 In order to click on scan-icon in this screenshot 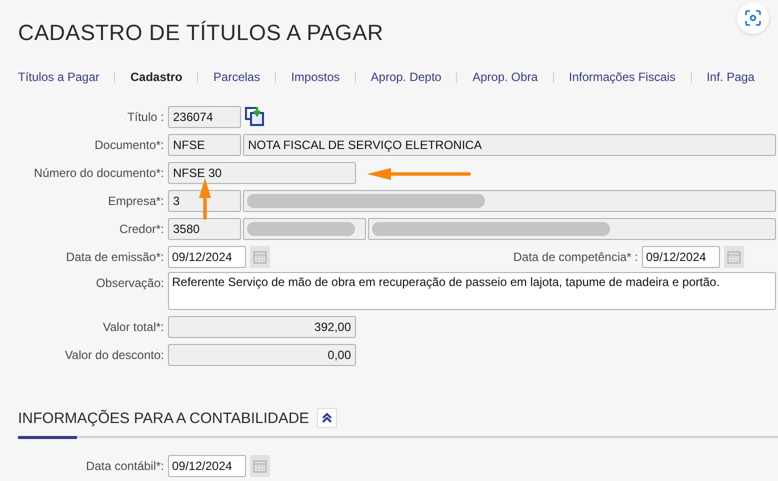, I will do `click(753, 18)`.